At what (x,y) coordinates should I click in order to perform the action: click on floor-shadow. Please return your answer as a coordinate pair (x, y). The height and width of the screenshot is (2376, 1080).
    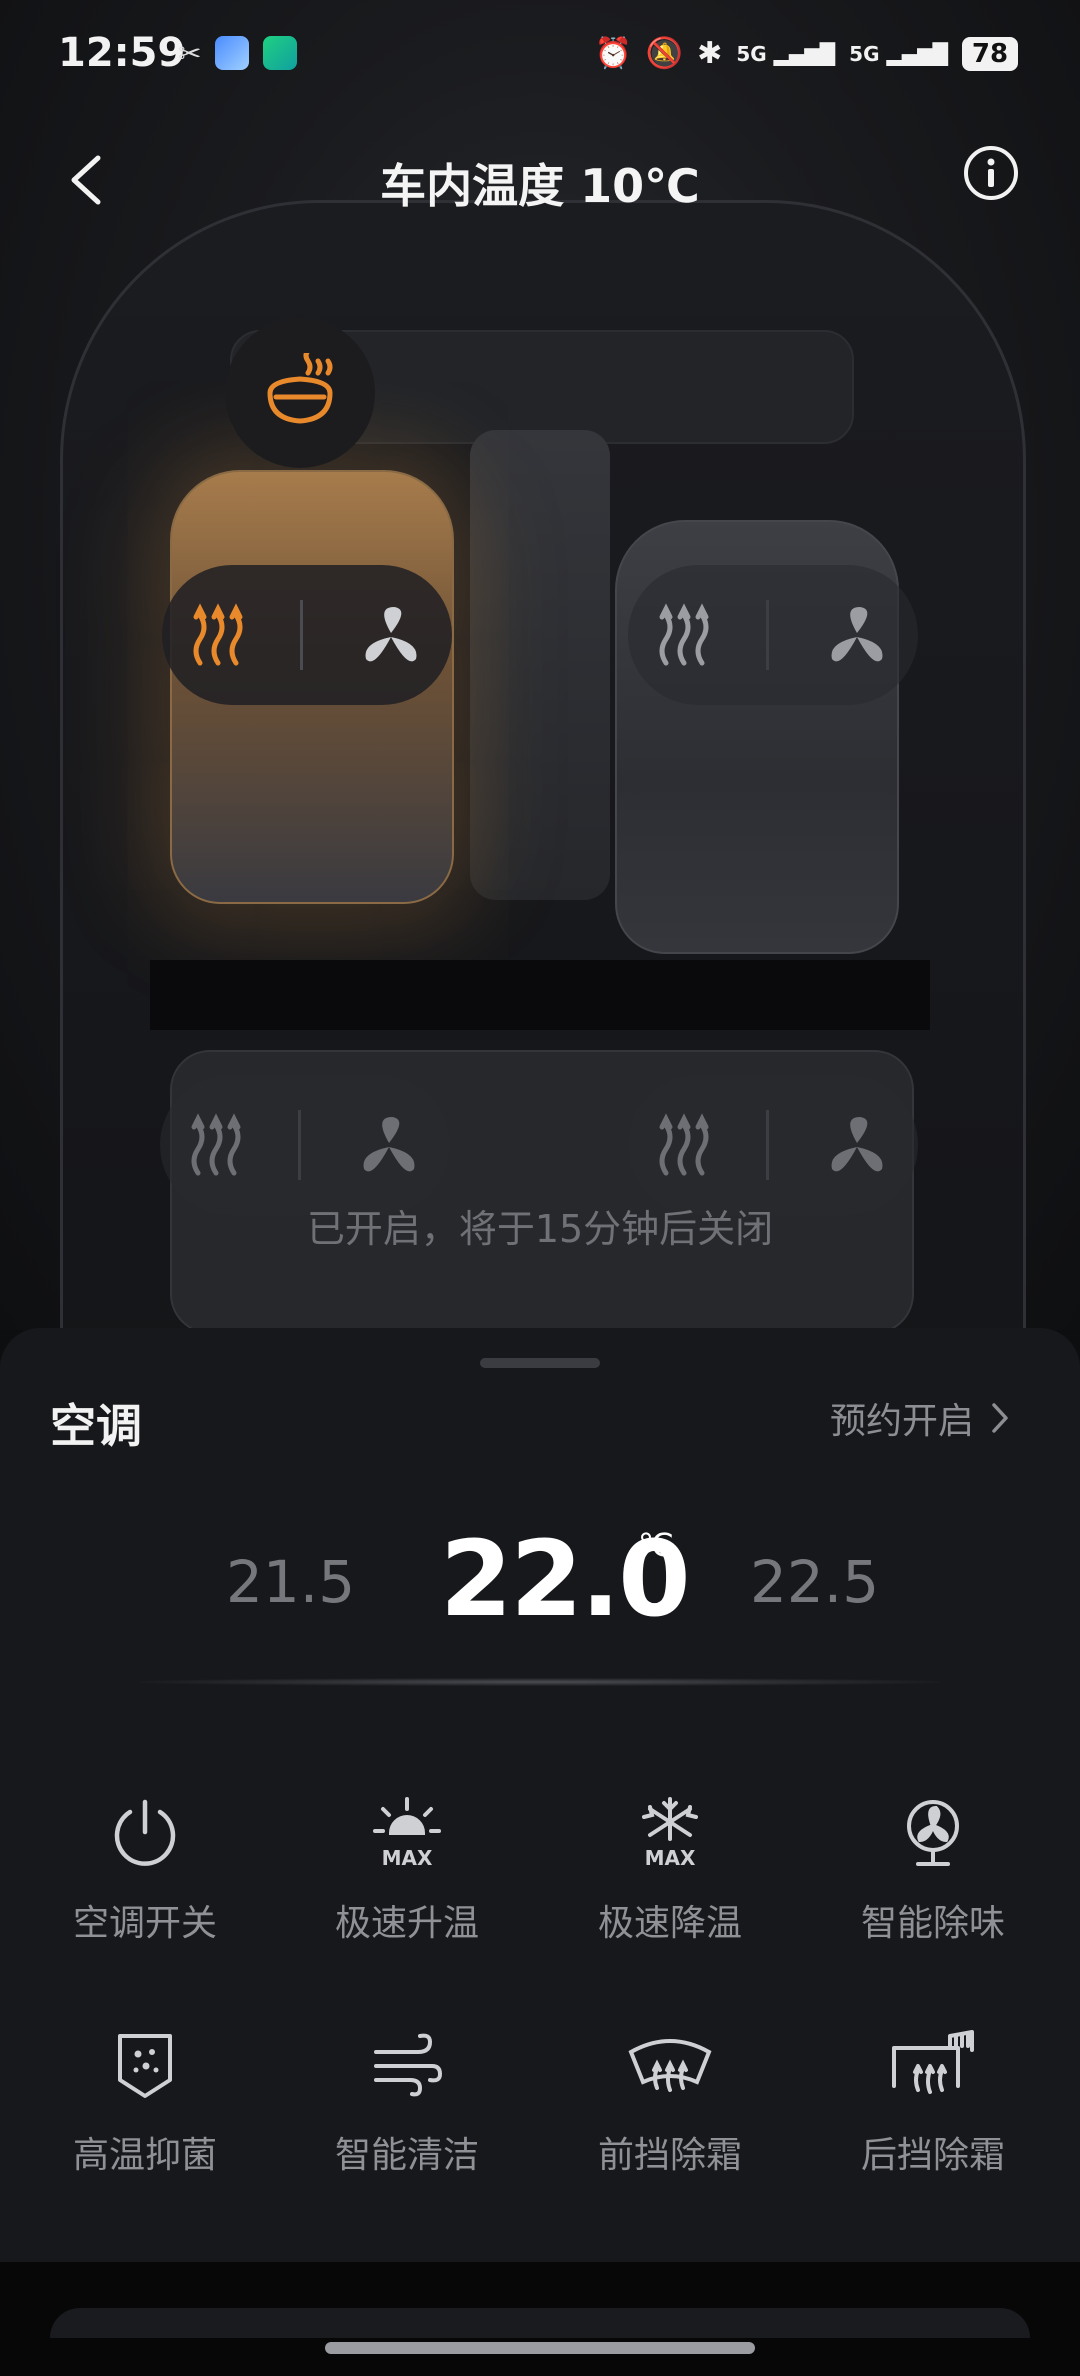
    Looking at the image, I should click on (540, 995).